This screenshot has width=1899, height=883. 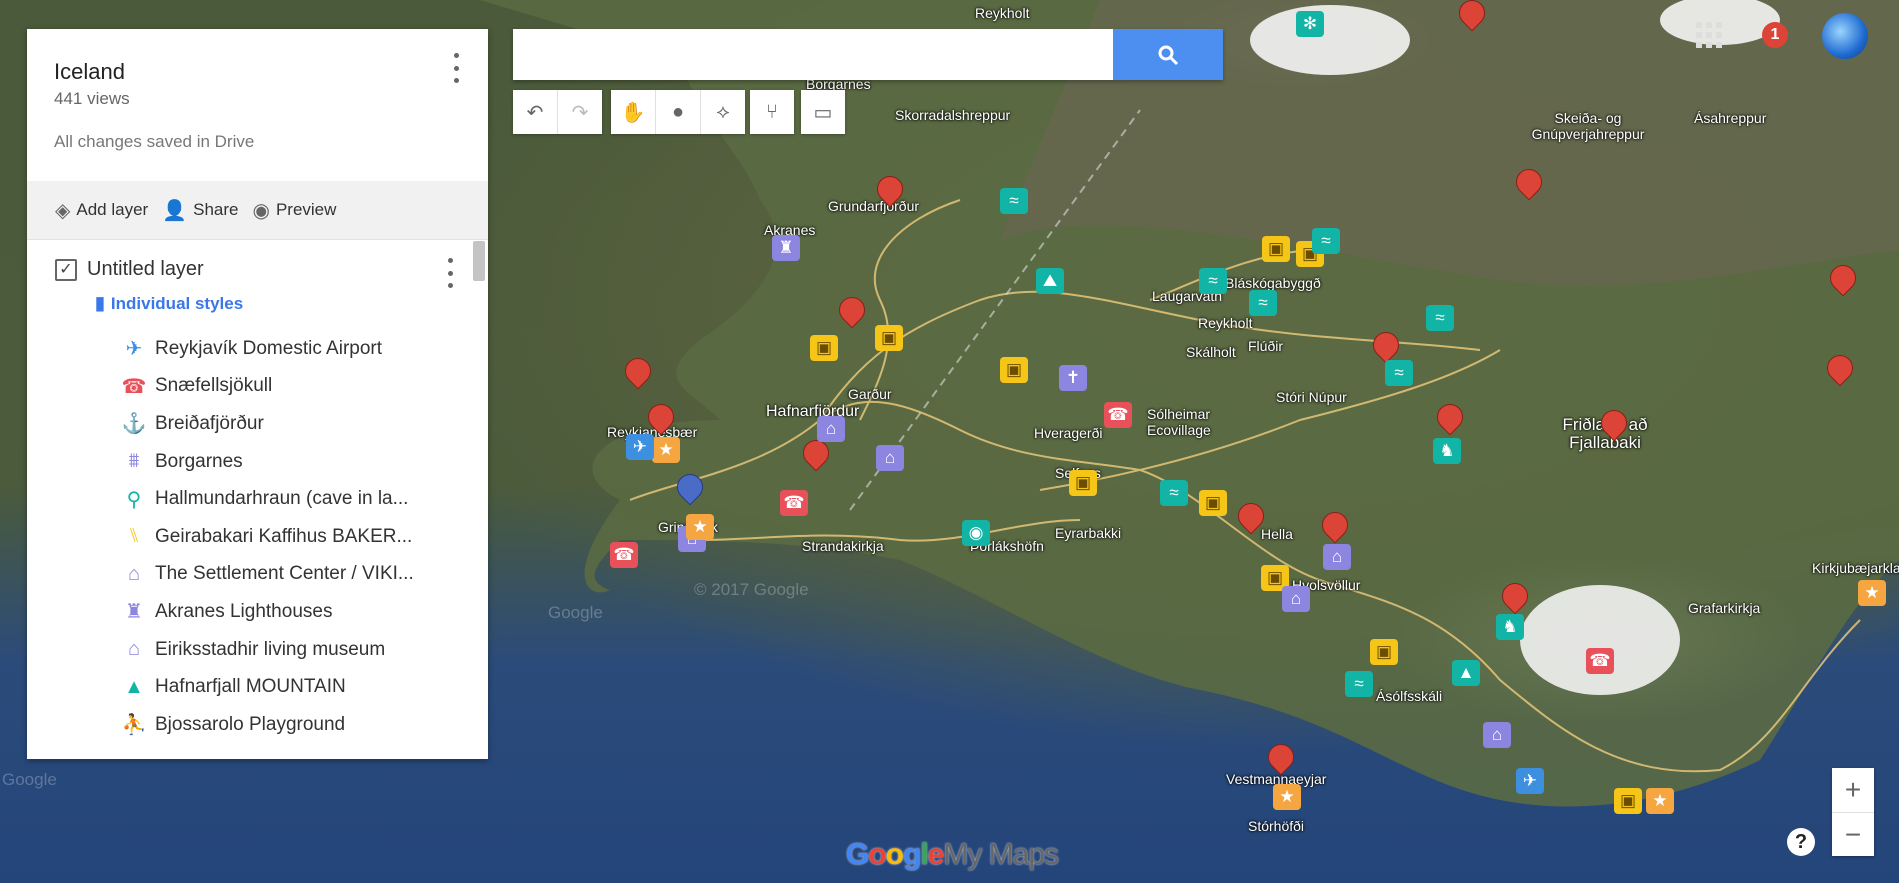 I want to click on lighthouse-marker: ♜, so click(x=786, y=248).